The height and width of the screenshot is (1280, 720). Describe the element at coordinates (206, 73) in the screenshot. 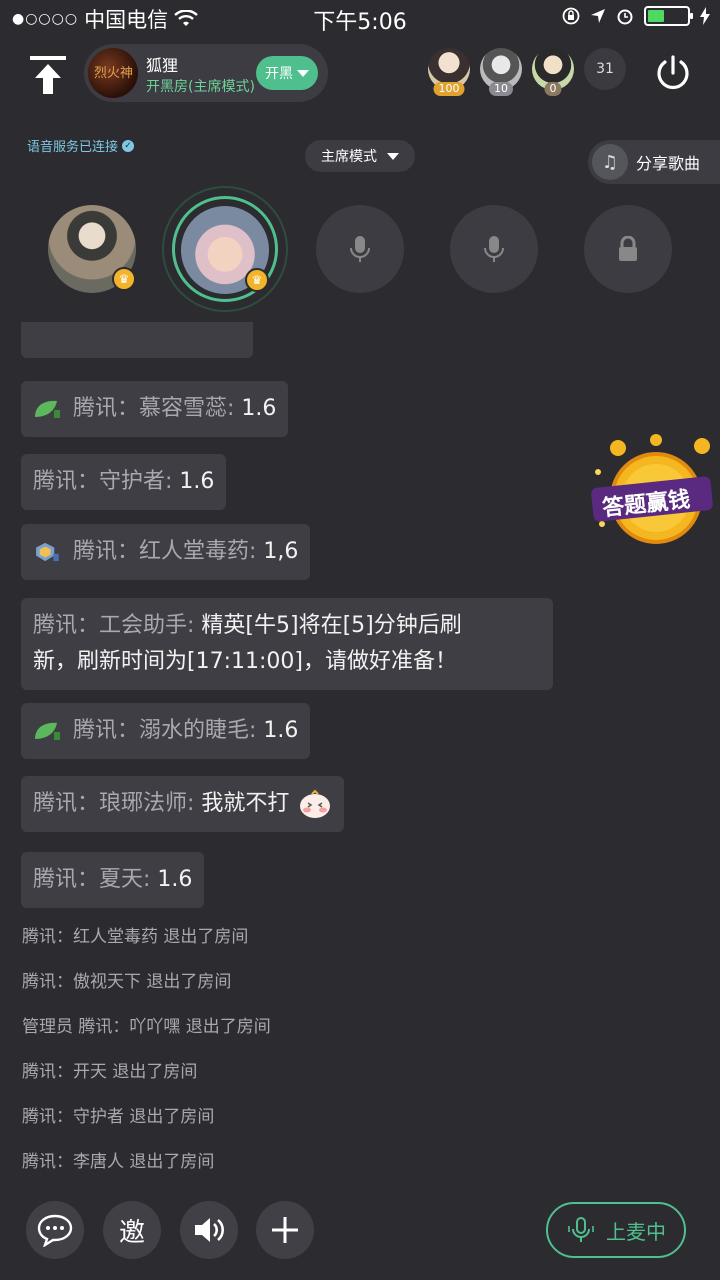

I see `room-info-pill: 烈火神 狐狸 开黑房(主席模式) 开黑` at that location.